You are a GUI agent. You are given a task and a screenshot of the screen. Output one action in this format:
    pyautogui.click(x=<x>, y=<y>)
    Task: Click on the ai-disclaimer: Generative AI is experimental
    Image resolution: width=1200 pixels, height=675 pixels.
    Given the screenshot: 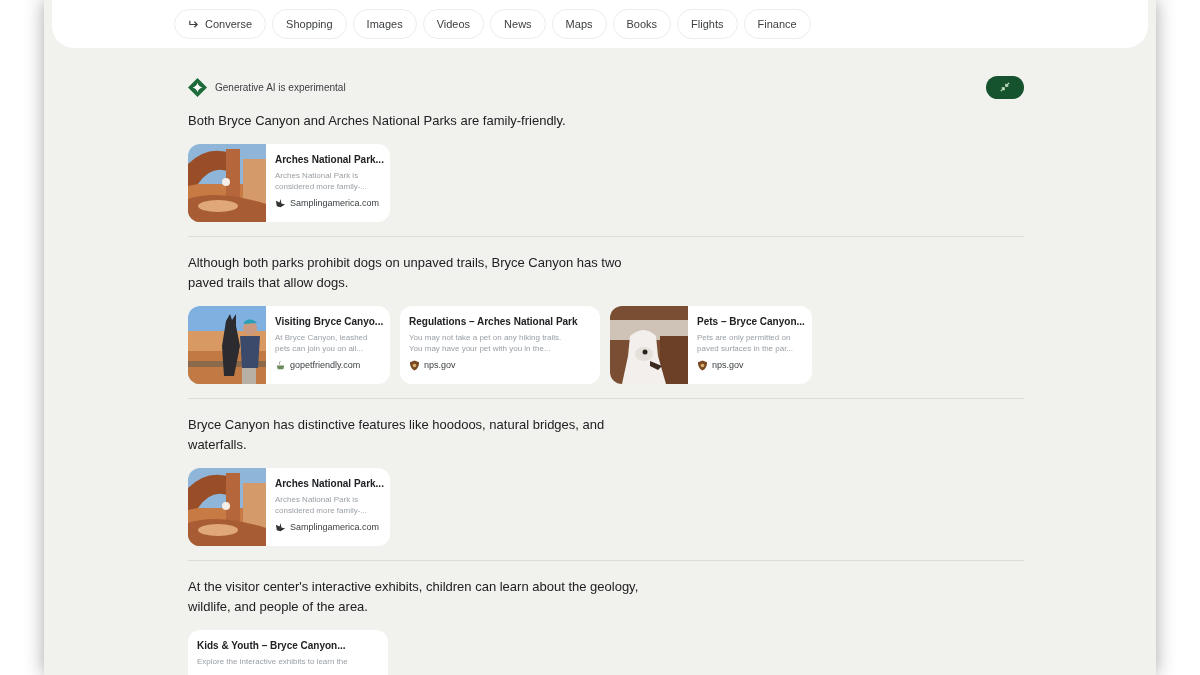 What is the action you would take?
    pyautogui.click(x=280, y=87)
    